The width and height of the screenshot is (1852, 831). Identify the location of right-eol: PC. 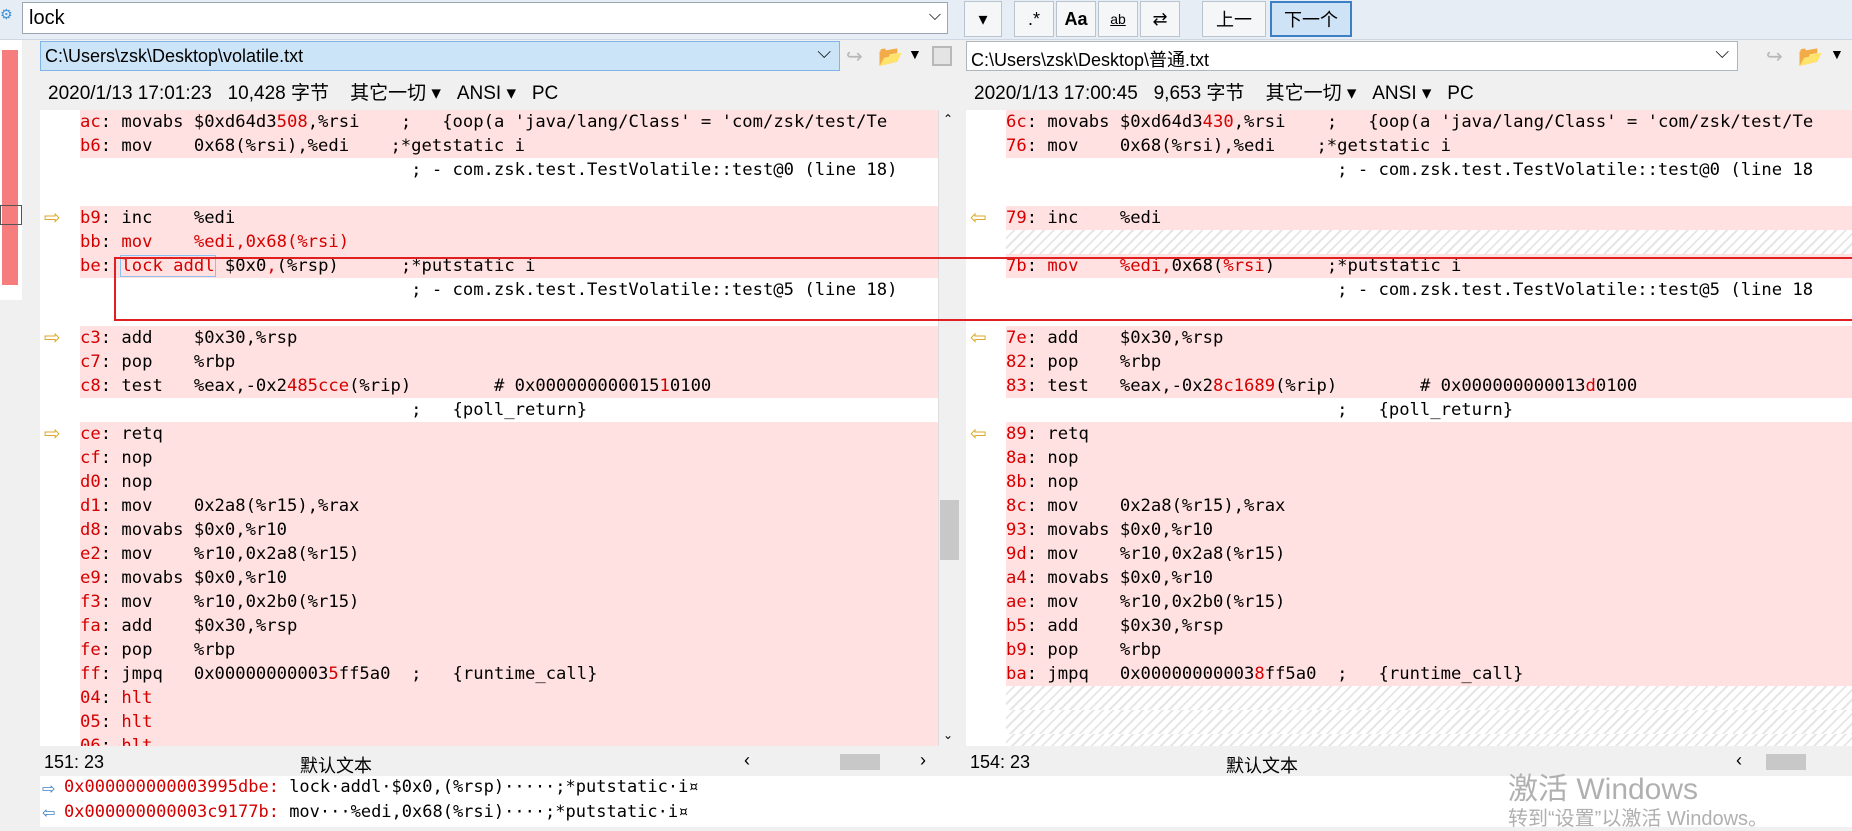
(1460, 93).